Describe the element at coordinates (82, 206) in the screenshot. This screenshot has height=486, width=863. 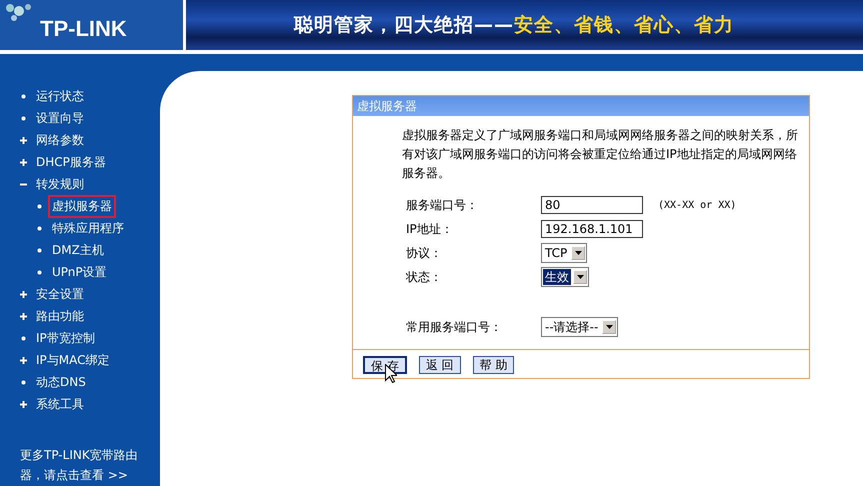
I see `sidebar-item: 虚拟服务器` at that location.